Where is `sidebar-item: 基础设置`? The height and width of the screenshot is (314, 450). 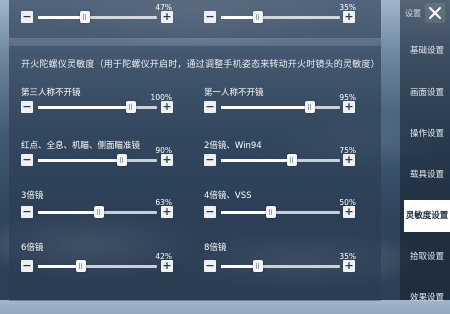 sidebar-item: 基础设置 is located at coordinates (427, 51).